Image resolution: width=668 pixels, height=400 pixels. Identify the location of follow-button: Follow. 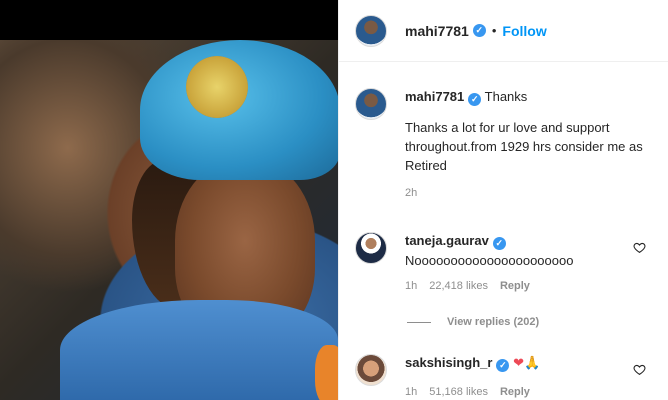
(524, 31).